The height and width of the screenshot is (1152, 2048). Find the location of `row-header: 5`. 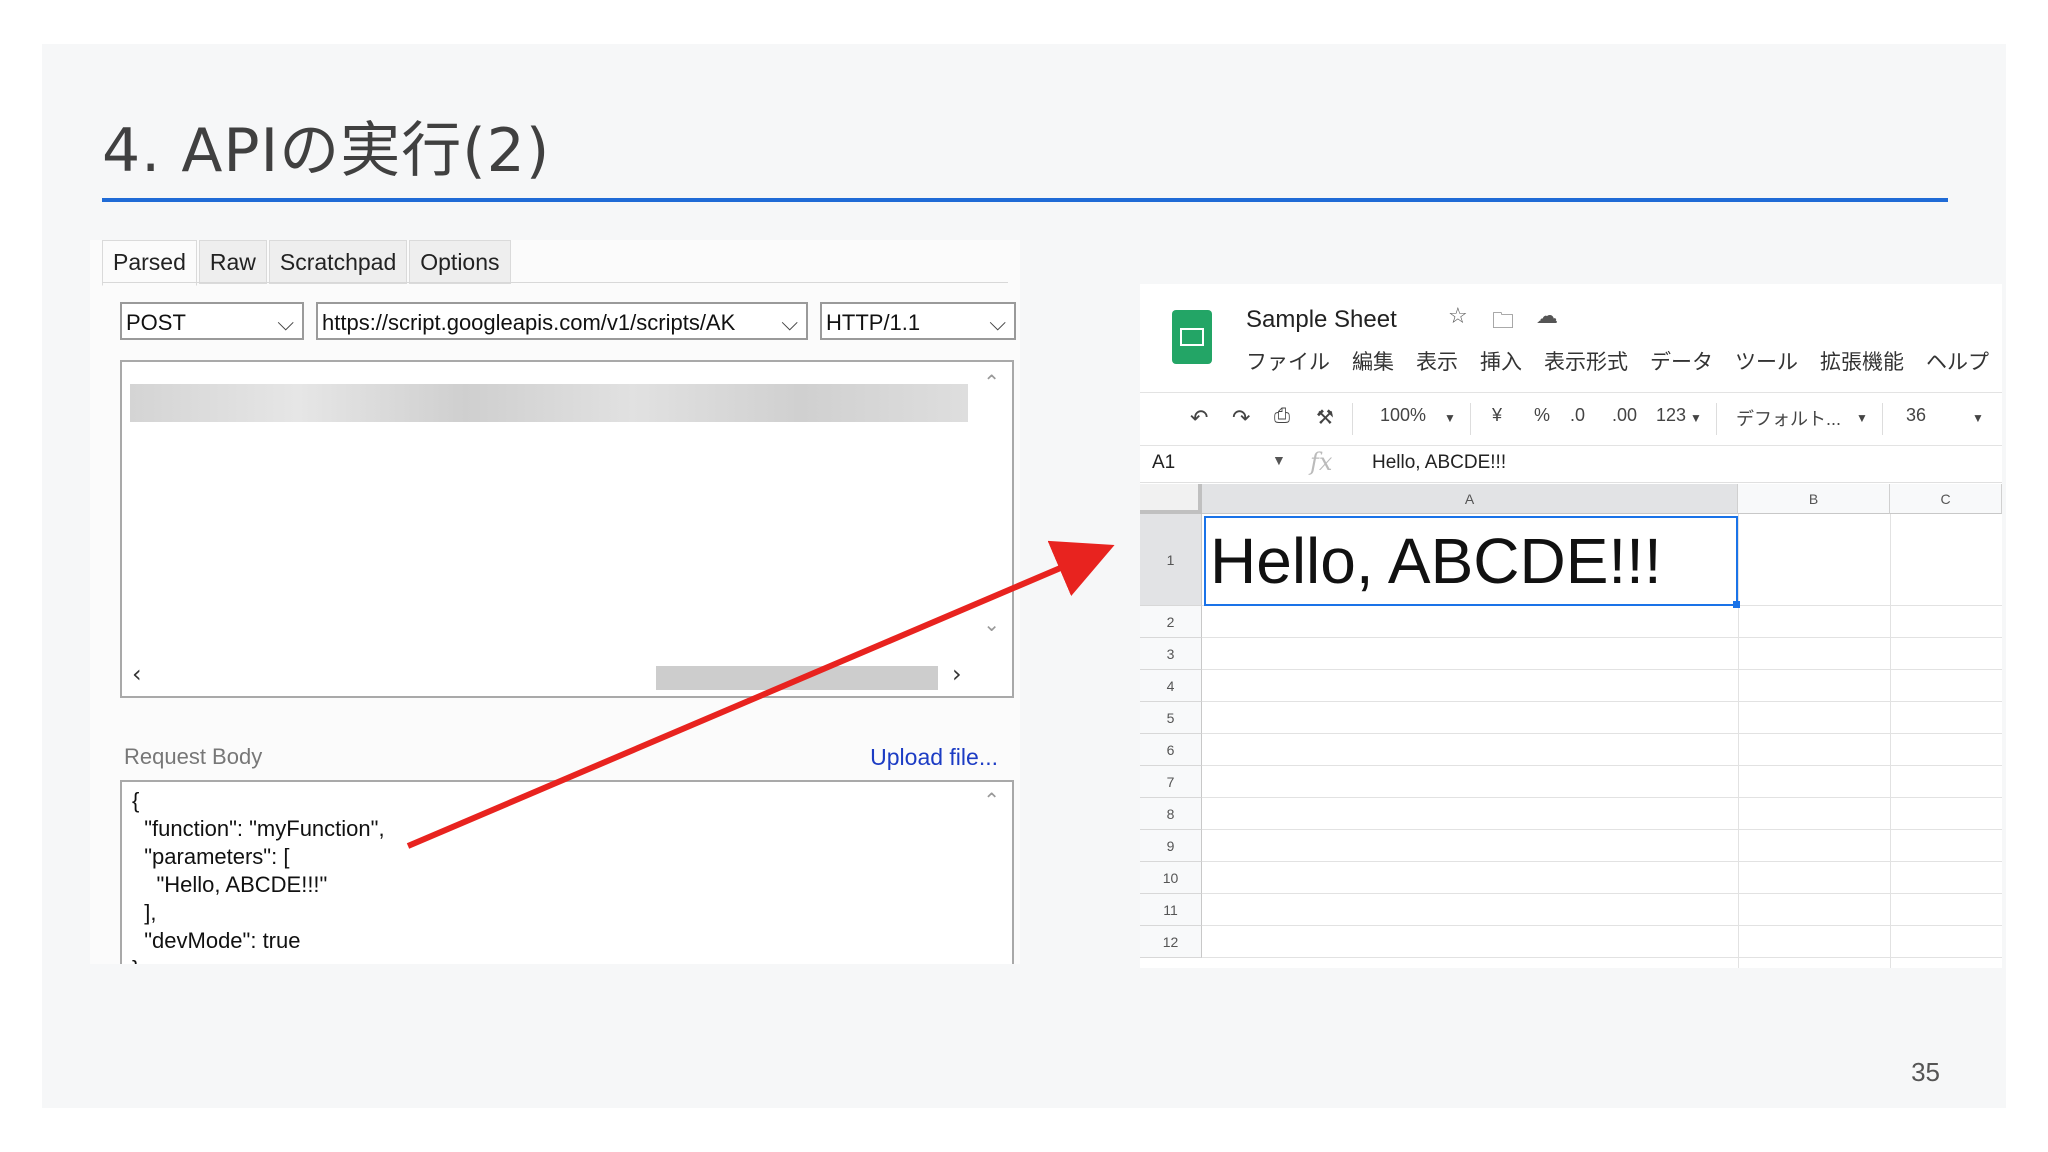

row-header: 5 is located at coordinates (1171, 718).